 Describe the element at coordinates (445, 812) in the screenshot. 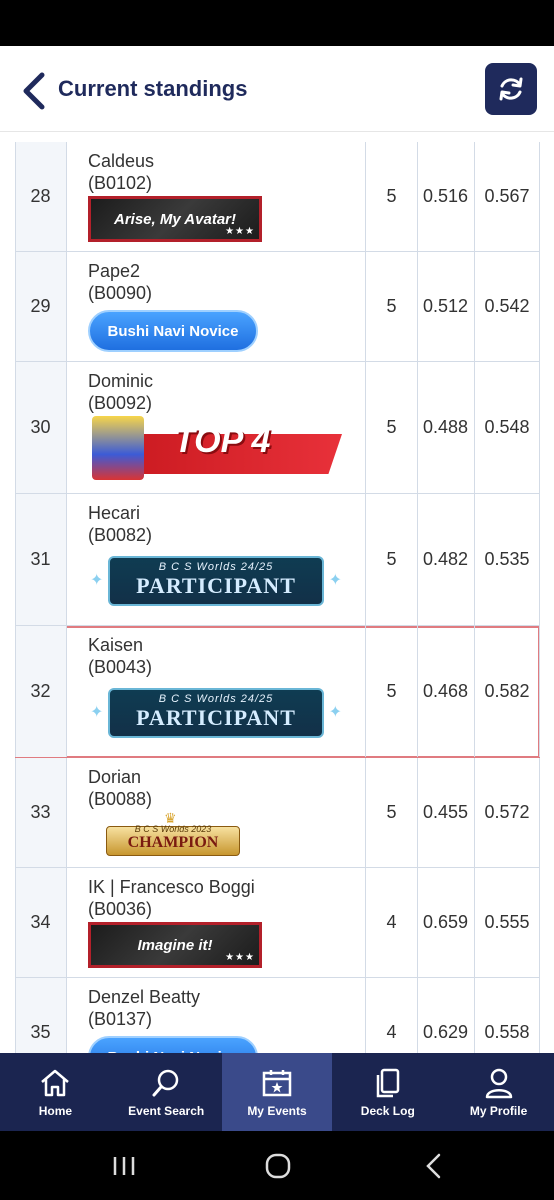

I see `opponent-win-rate-cell: 0.455` at that location.